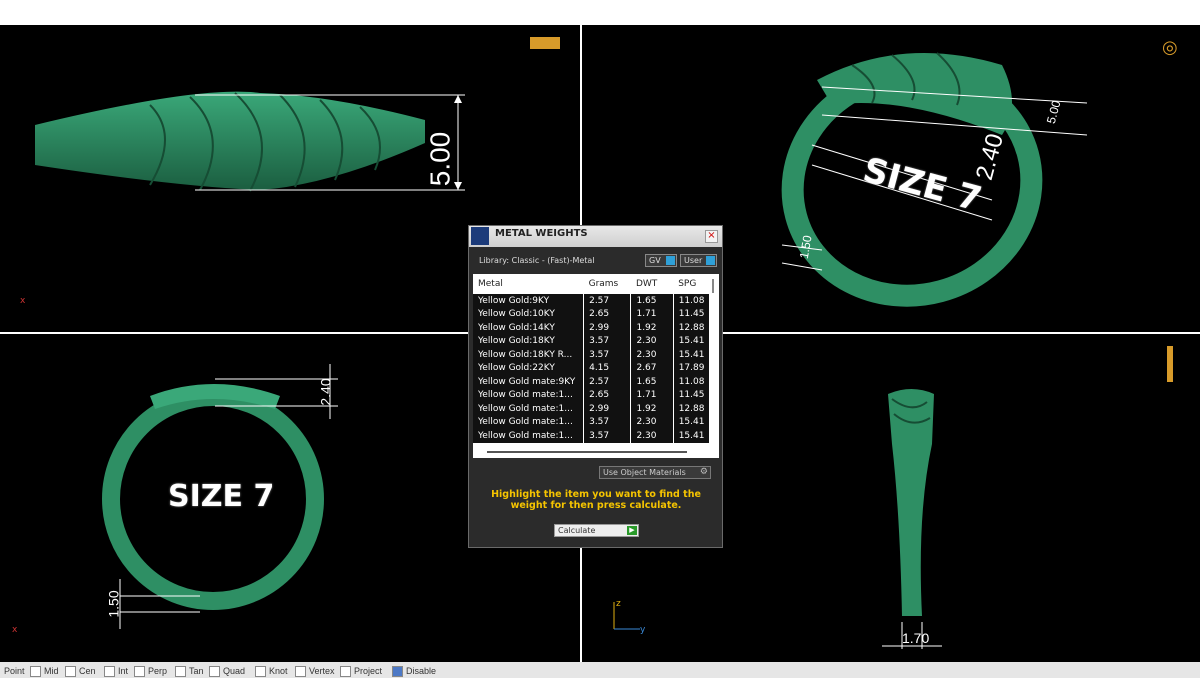 Image resolution: width=1200 pixels, height=678 pixels. I want to click on table-cell: Yellow Gold:22KY, so click(529, 368).